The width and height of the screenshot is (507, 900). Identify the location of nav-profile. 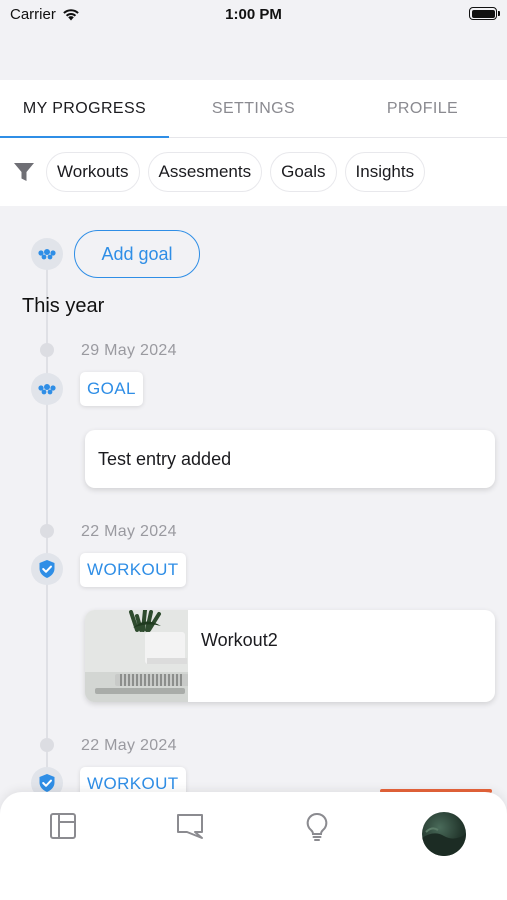
(443, 846).